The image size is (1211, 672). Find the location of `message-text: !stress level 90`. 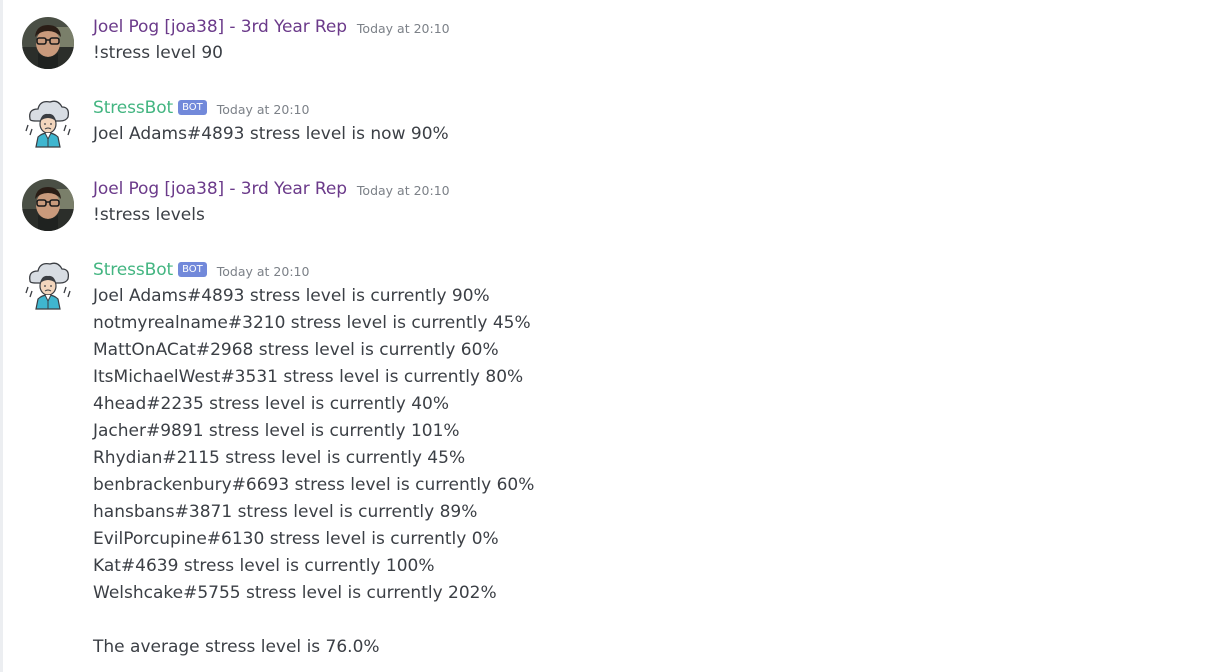

message-text: !stress level 90 is located at coordinates (158, 53).